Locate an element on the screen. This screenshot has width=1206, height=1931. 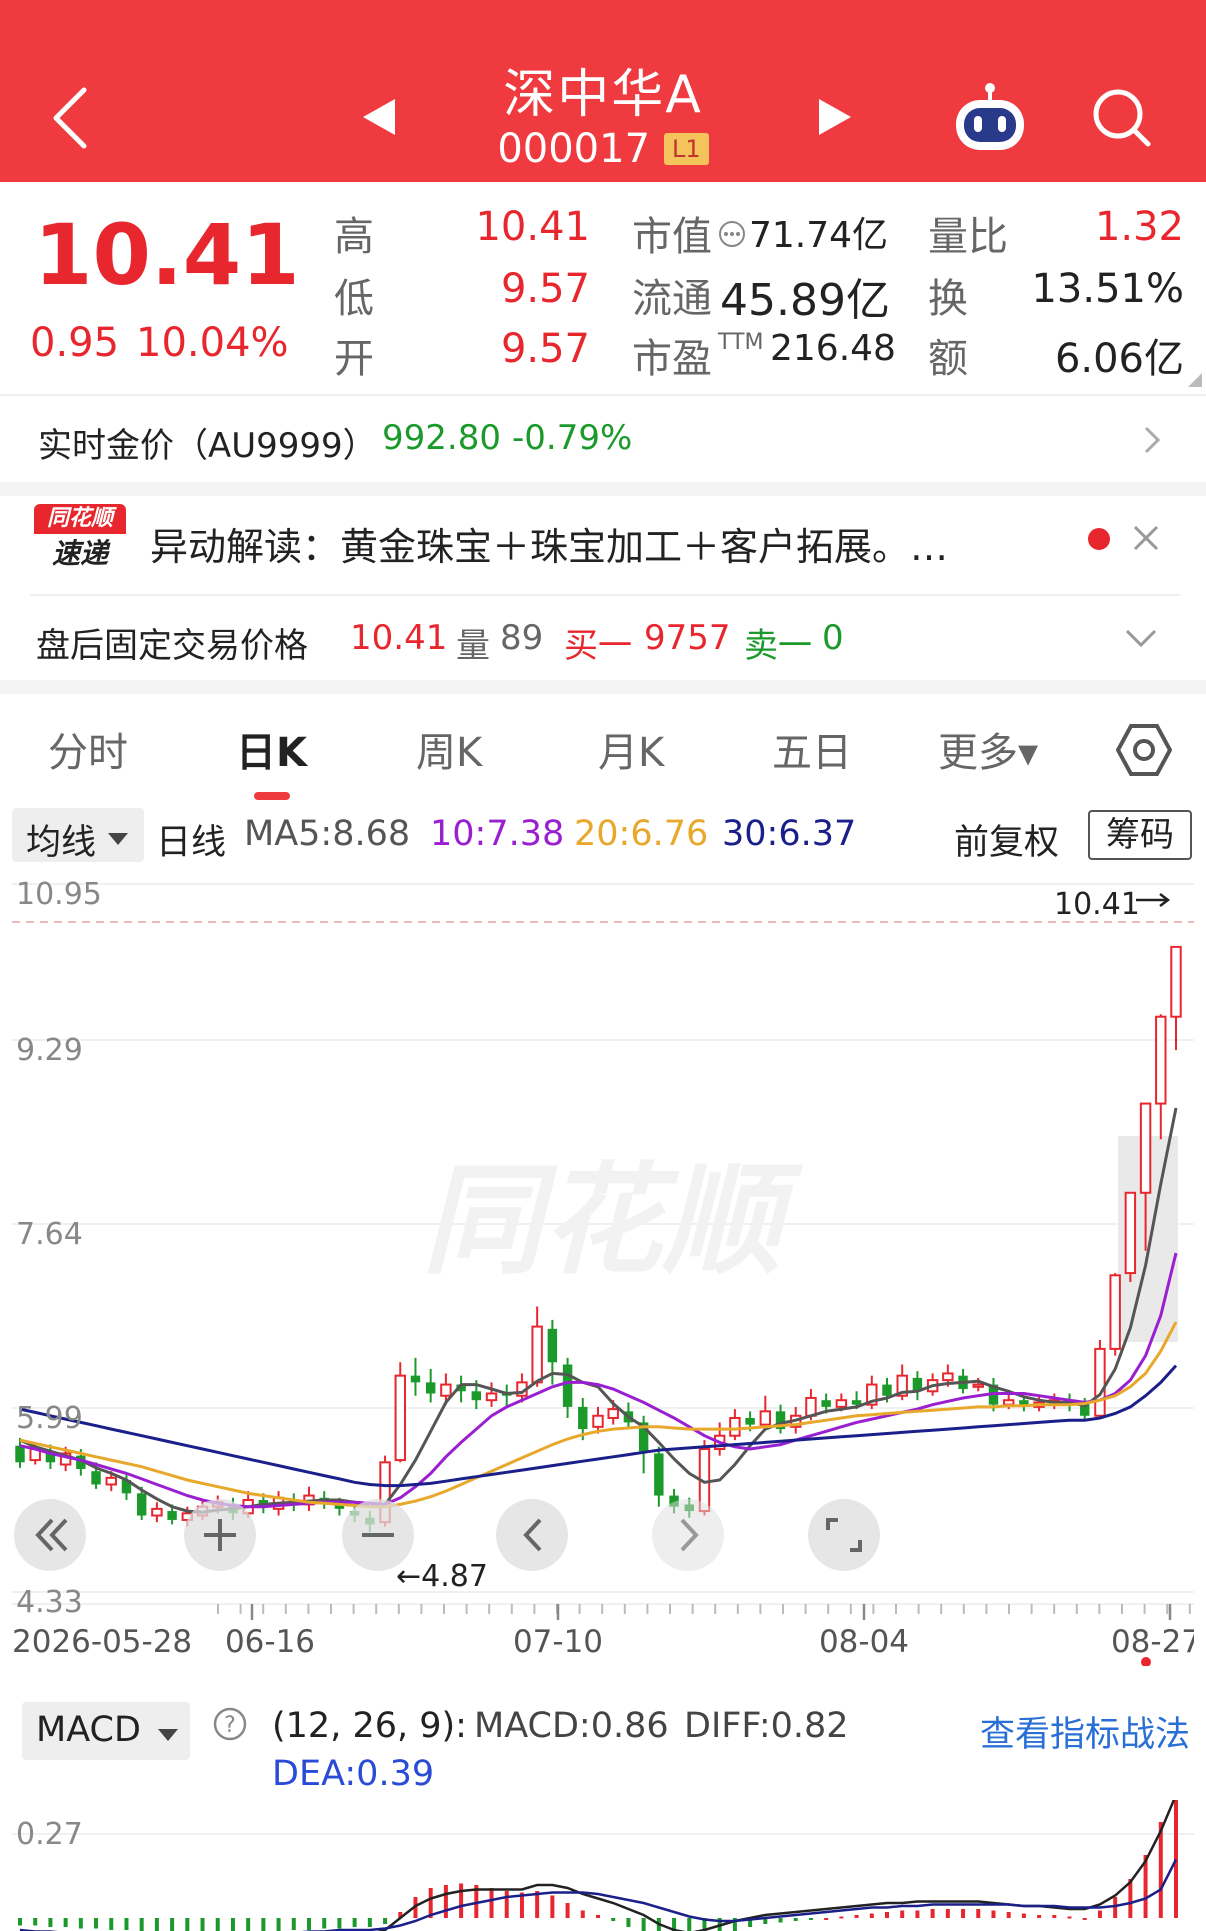
help-icon: ? is located at coordinates (230, 1726).